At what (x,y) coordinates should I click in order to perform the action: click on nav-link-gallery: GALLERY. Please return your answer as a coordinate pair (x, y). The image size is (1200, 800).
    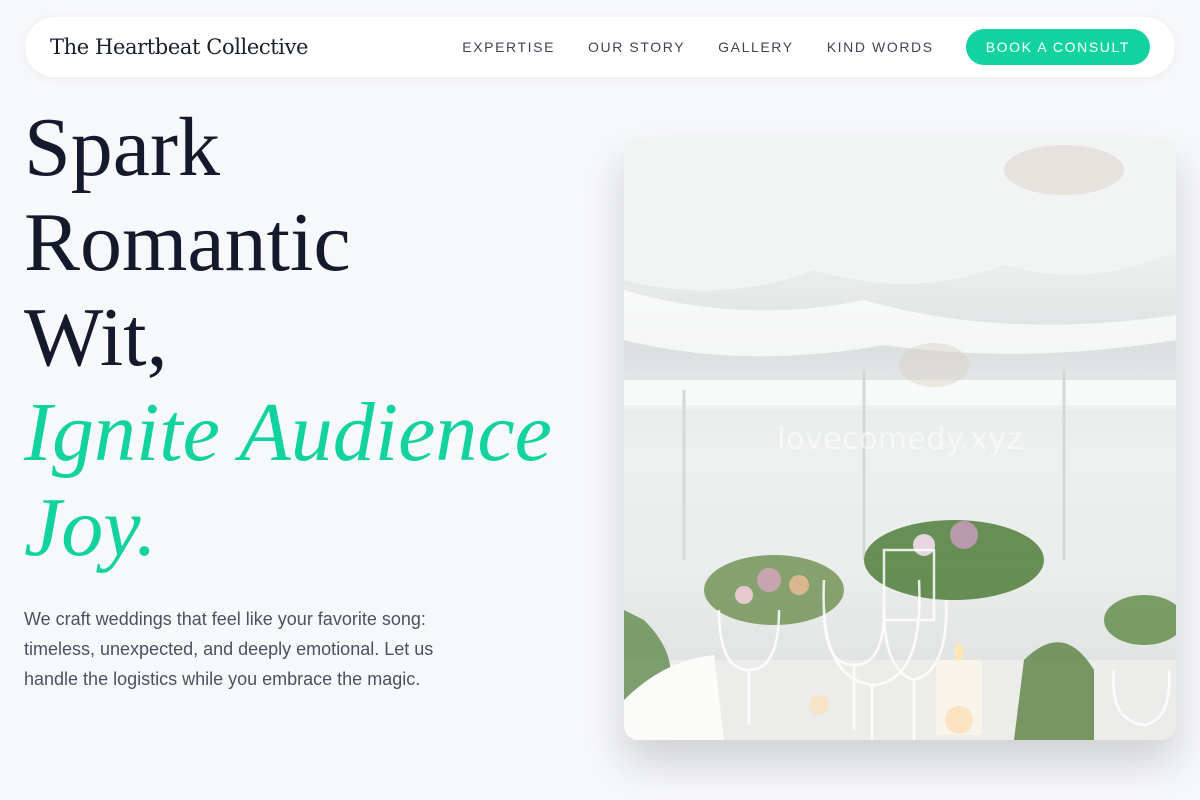
    Looking at the image, I should click on (756, 47).